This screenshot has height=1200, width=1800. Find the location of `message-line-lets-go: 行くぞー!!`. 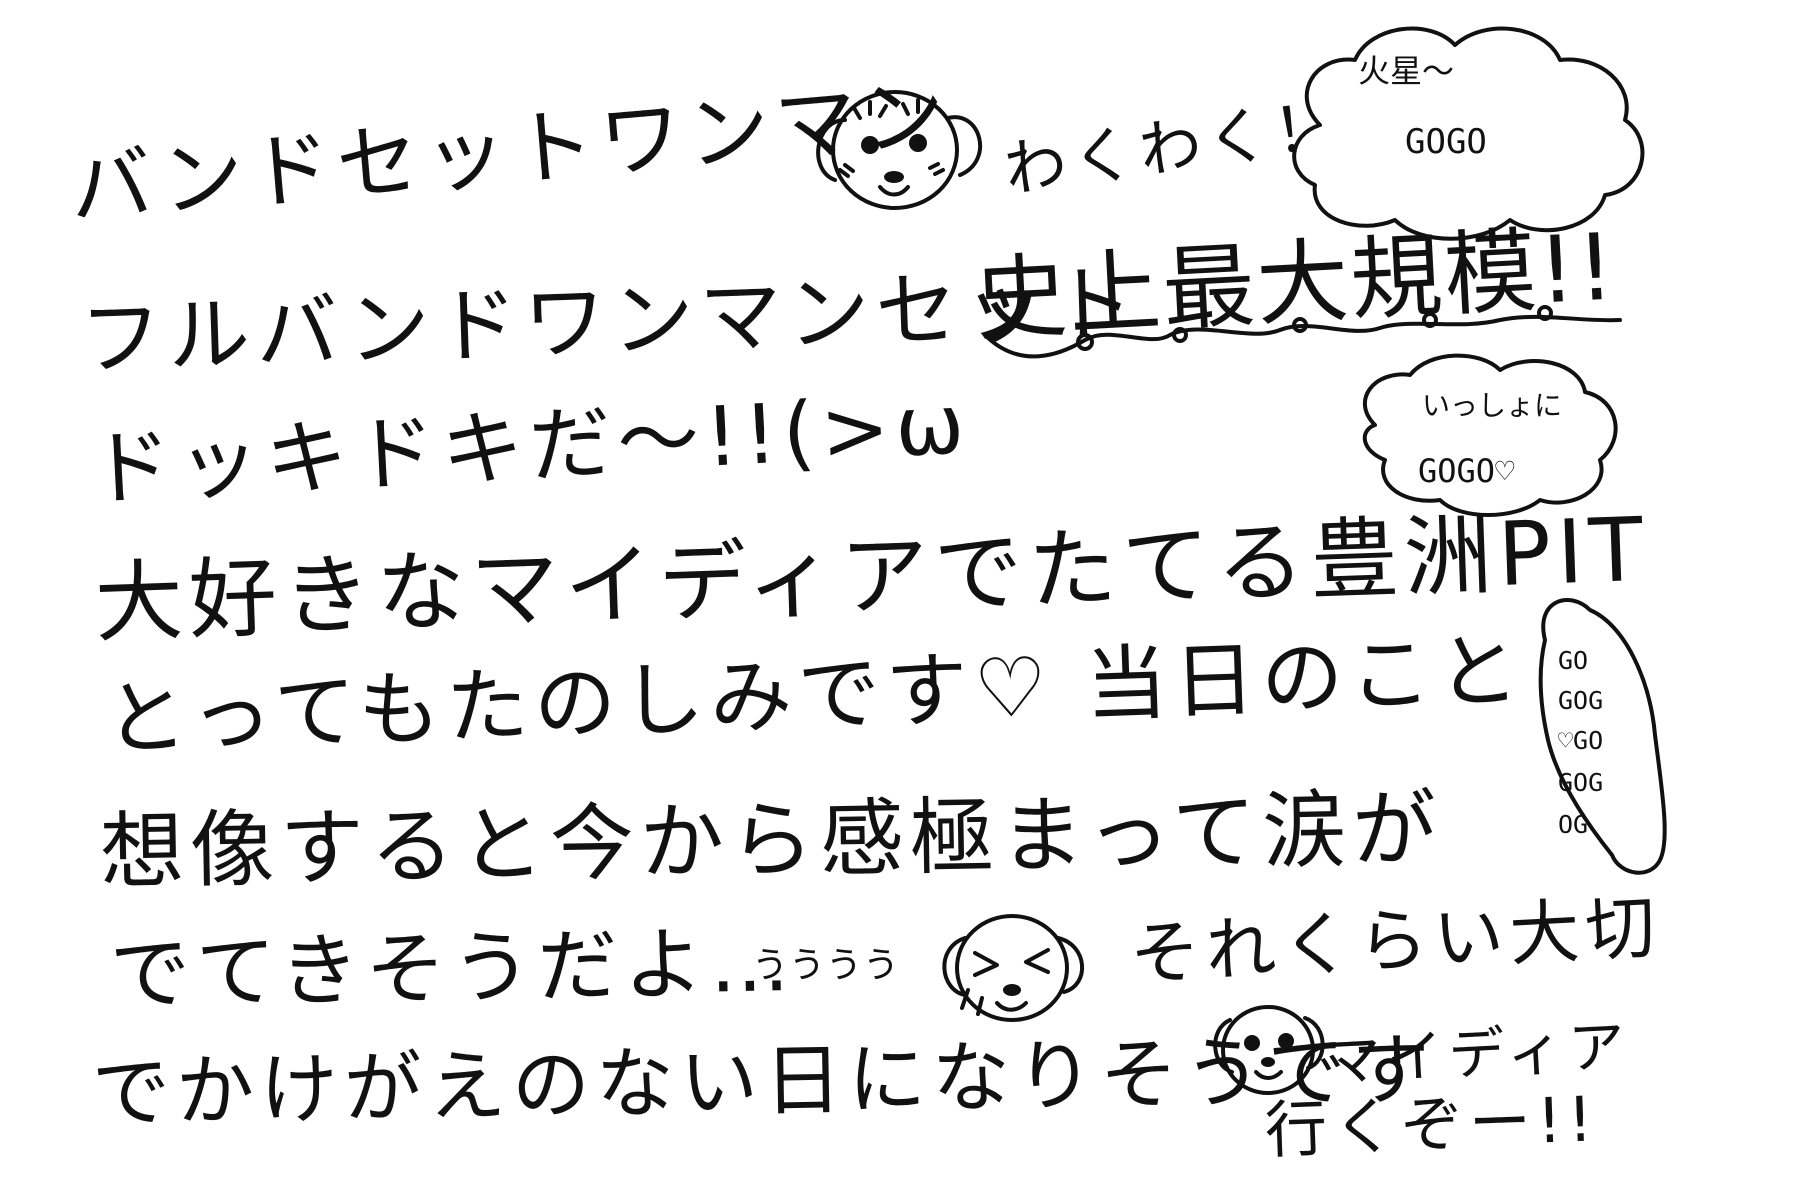

message-line-lets-go: 行くぞー!! is located at coordinates (1431, 1124).